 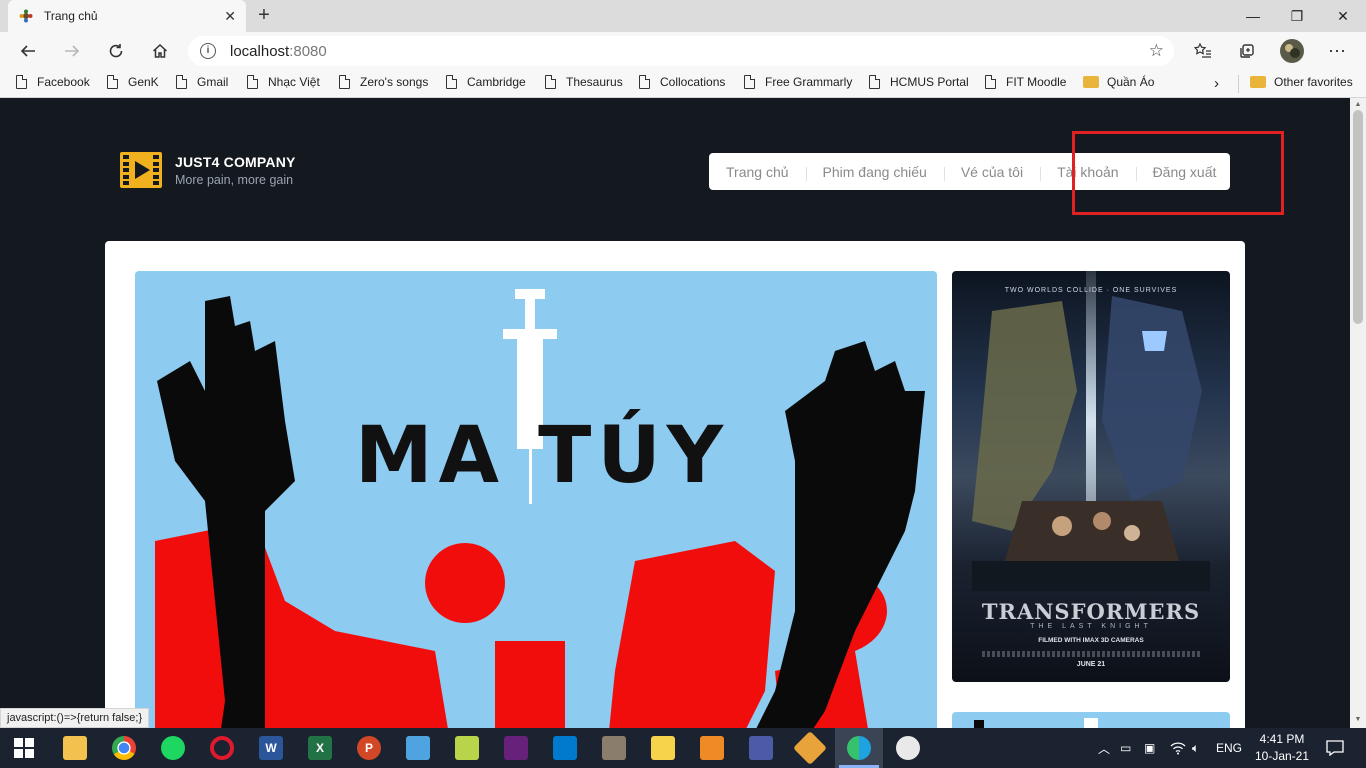 What do you see at coordinates (1335, 748) in the screenshot?
I see `action-center-icon` at bounding box center [1335, 748].